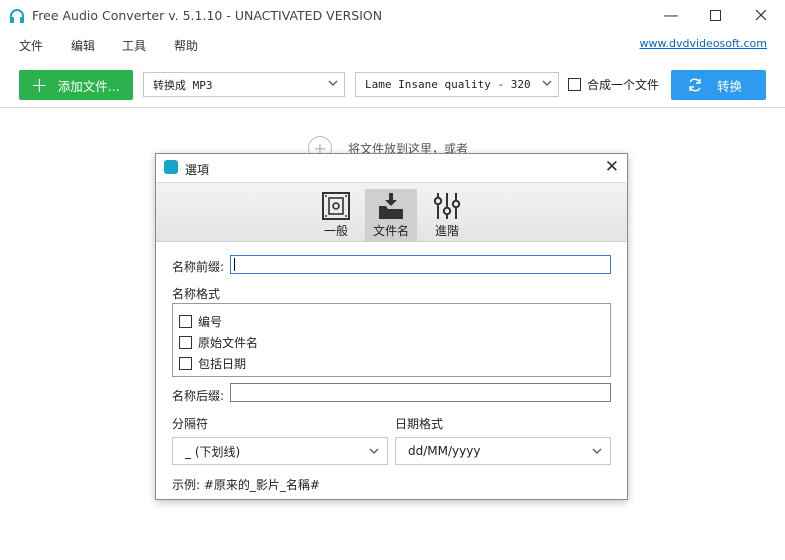 This screenshot has height=560, width=785. I want to click on minimize-button: —, so click(671, 15).